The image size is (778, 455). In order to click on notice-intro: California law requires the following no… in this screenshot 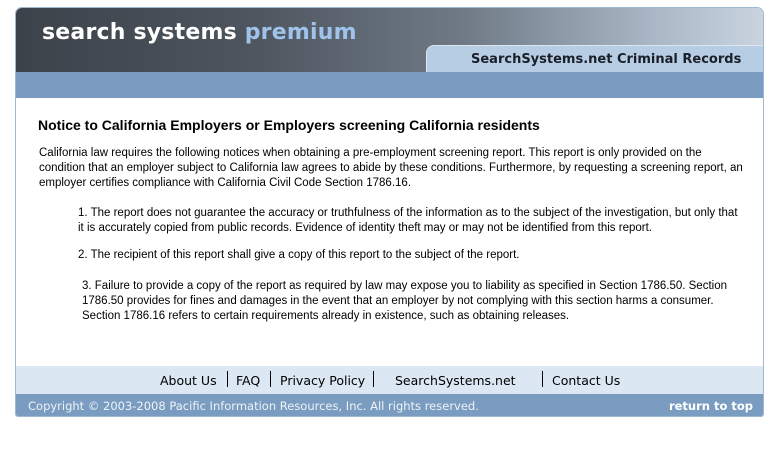, I will do `click(391, 168)`.